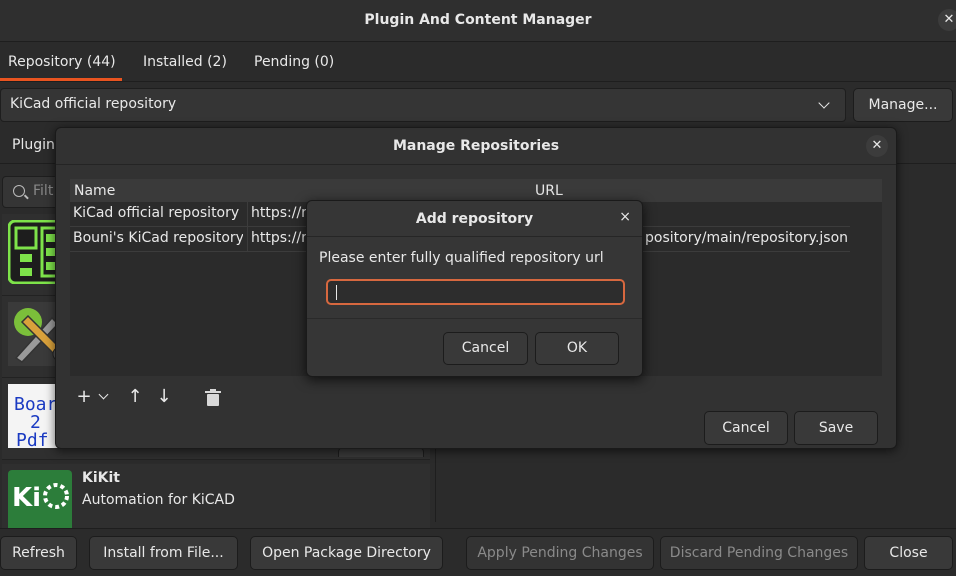  I want to click on dialog-title: Add repository, so click(474, 219).